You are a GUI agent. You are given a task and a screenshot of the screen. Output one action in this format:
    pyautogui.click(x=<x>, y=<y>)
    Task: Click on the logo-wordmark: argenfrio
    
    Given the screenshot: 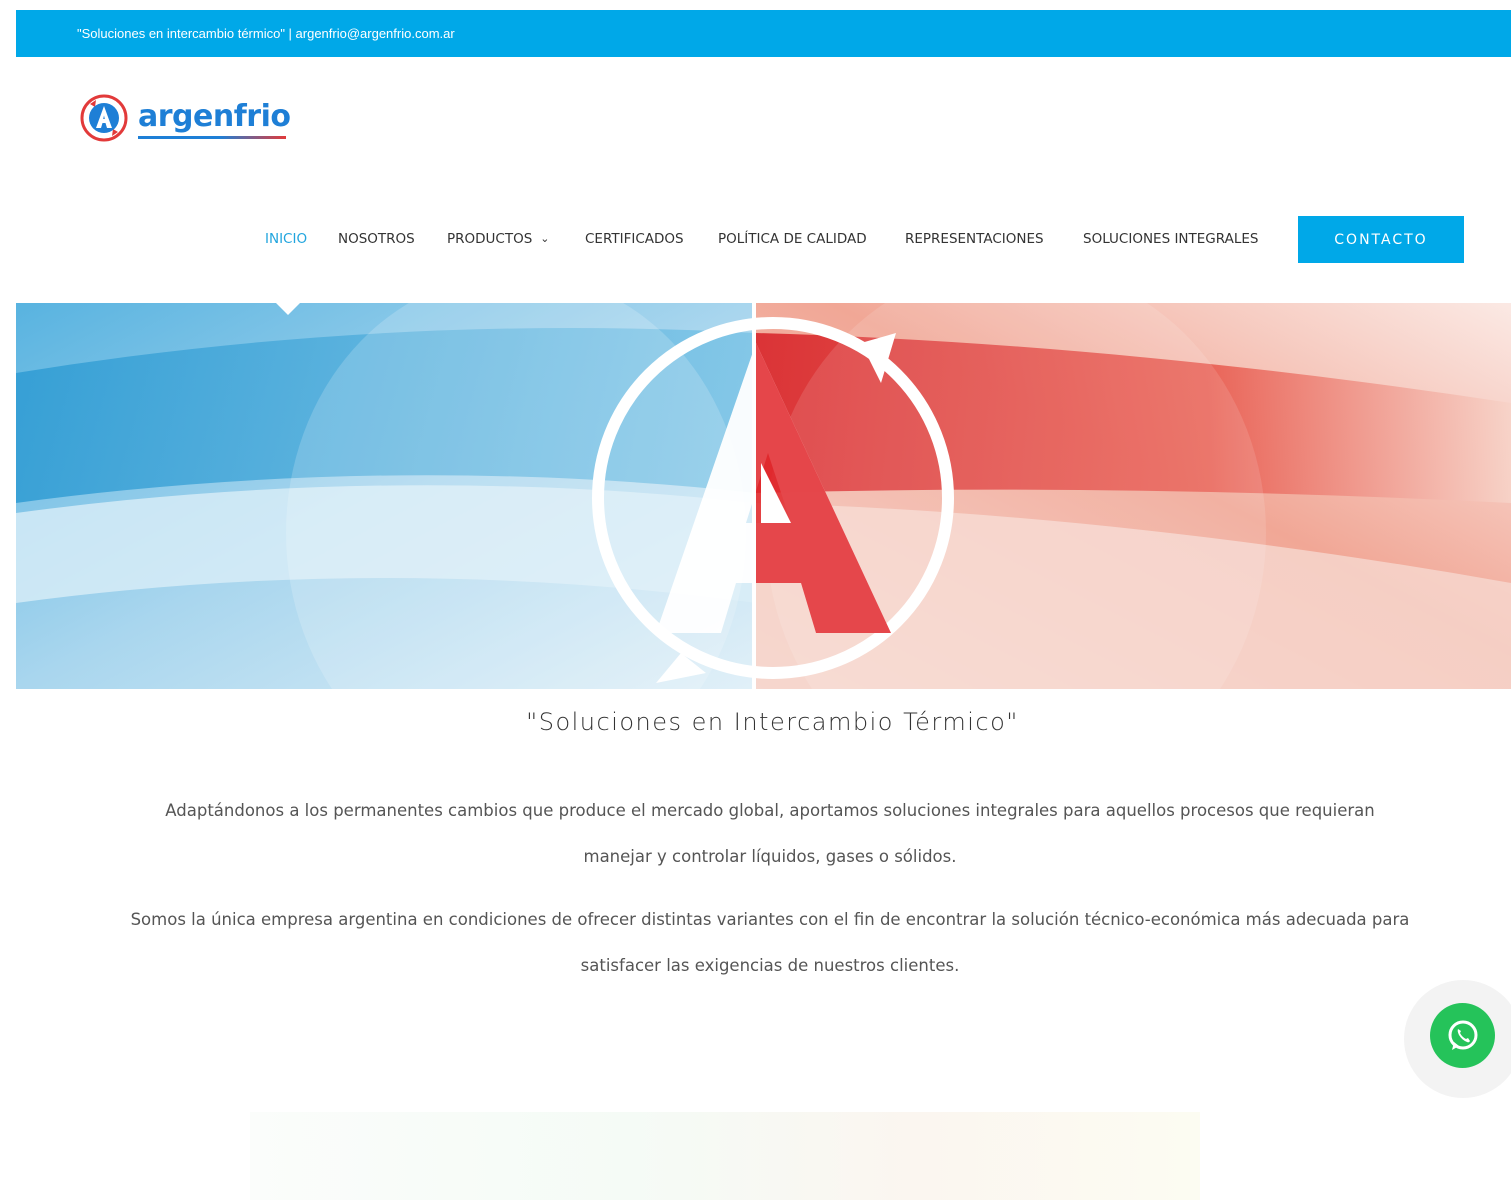 What is the action you would take?
    pyautogui.click(x=214, y=116)
    